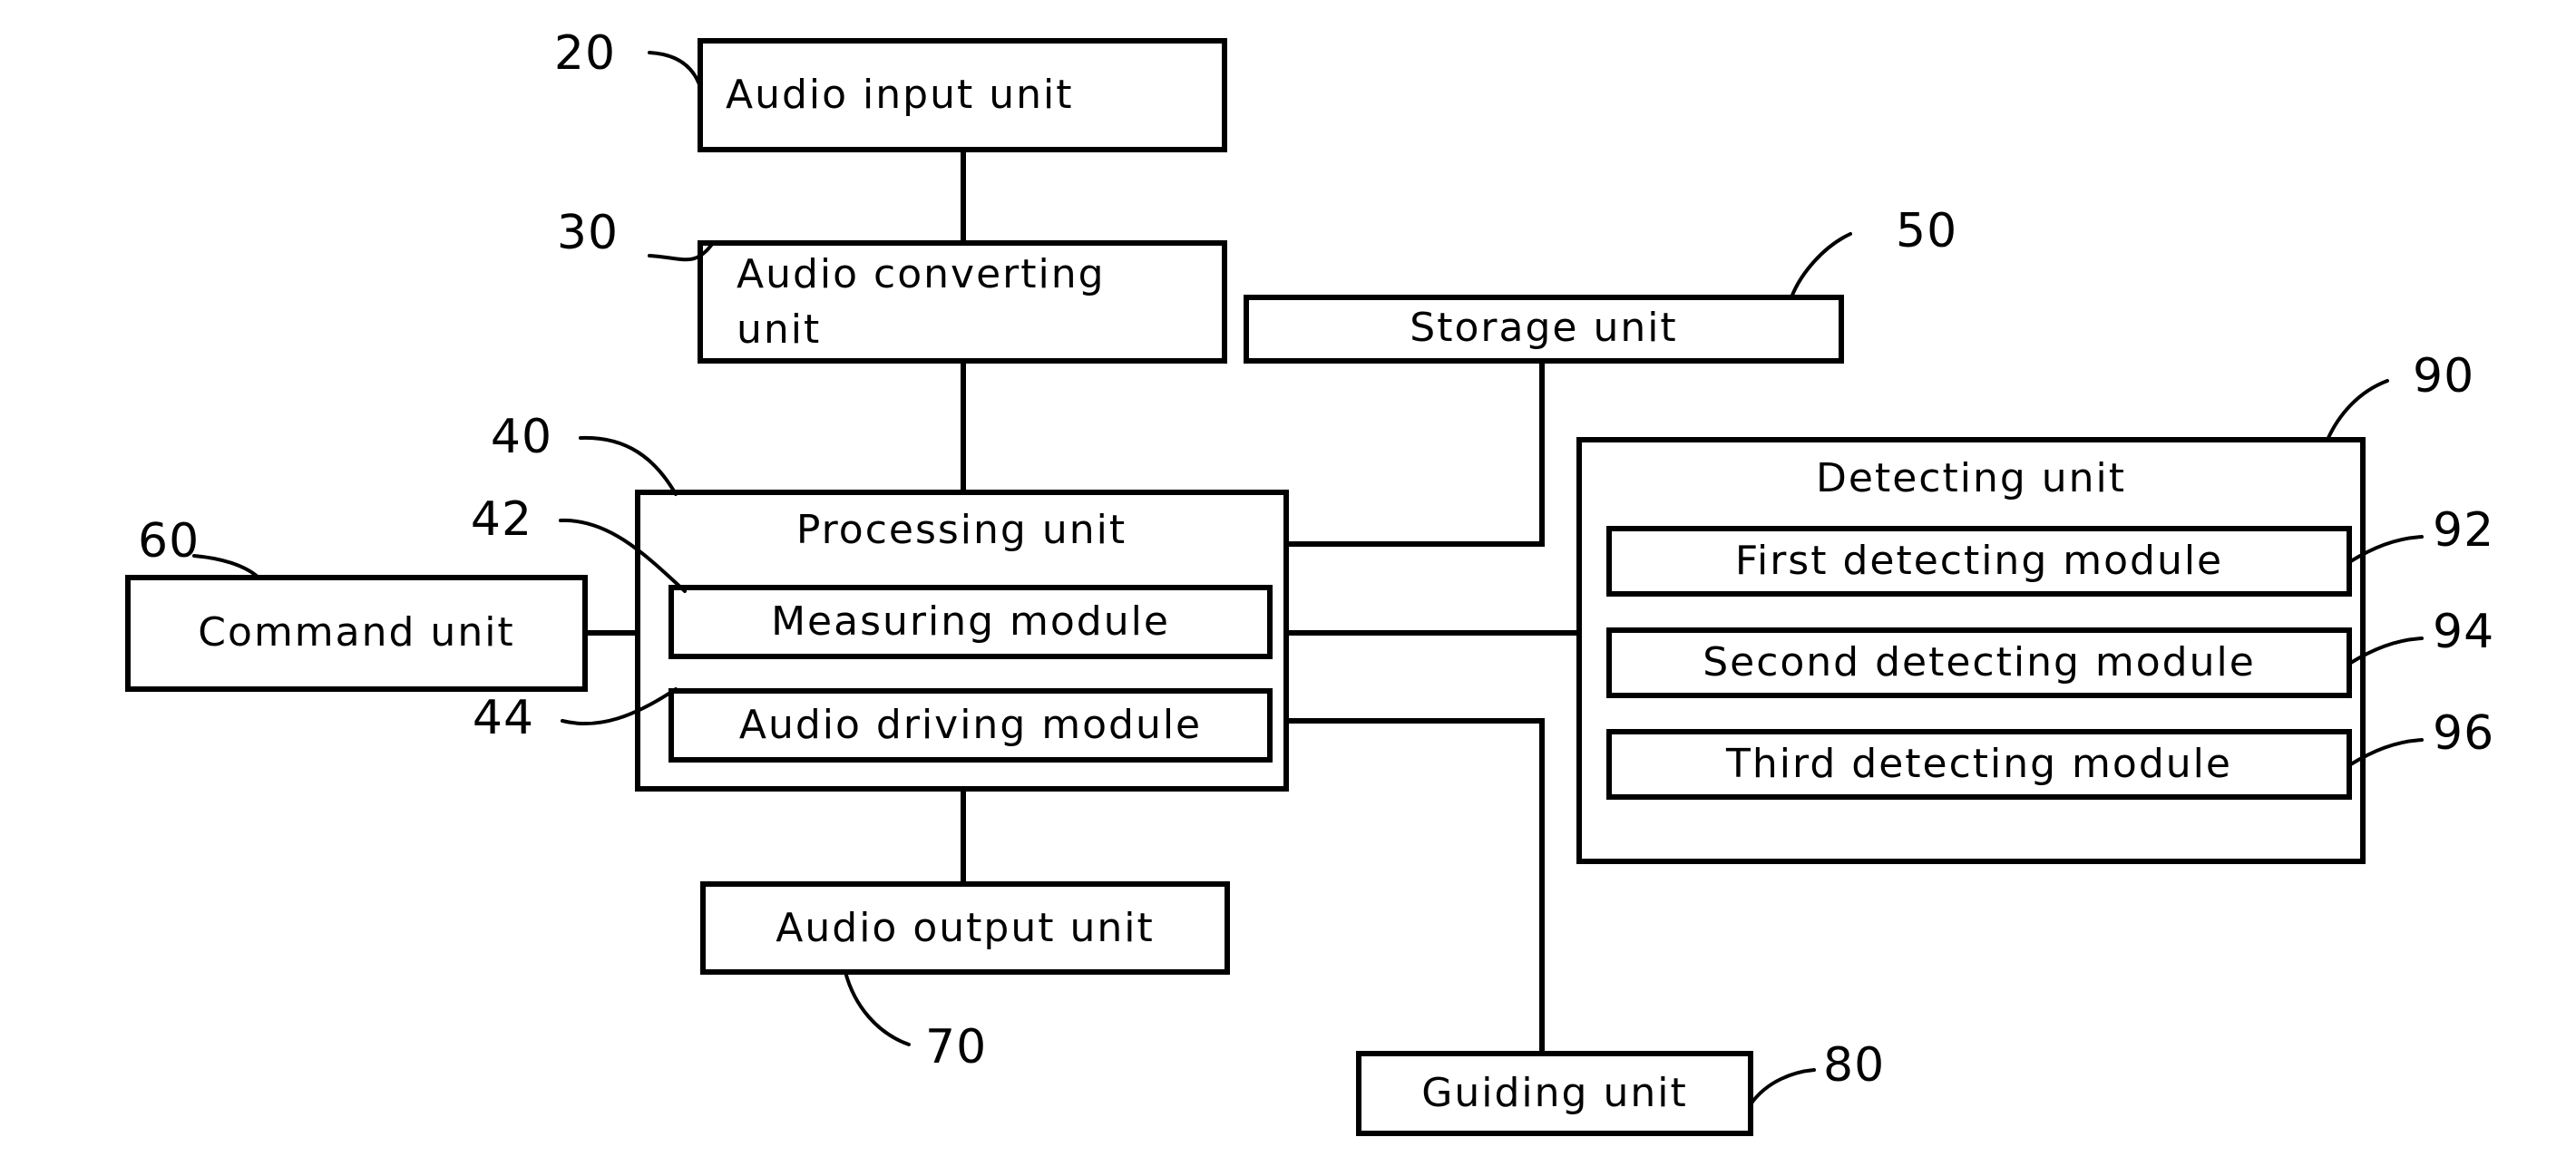 This screenshot has width=2576, height=1176. I want to click on audio-output-unit-label: Audio output unit, so click(965, 928).